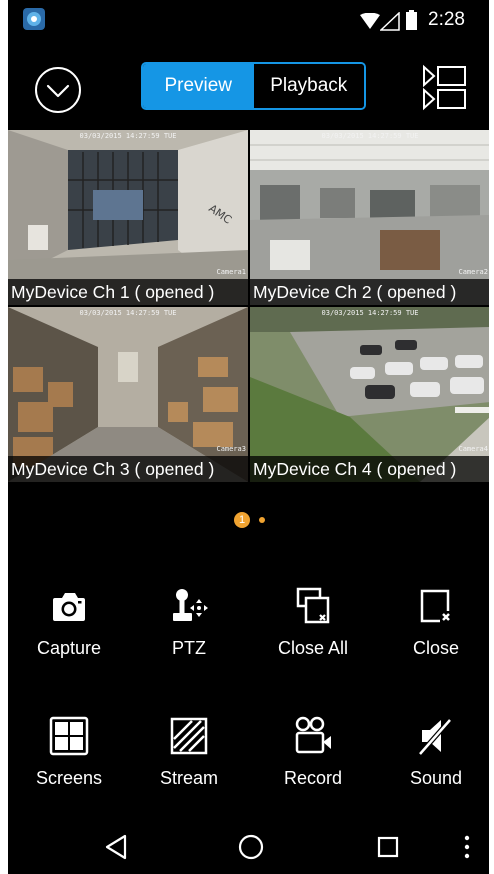  Describe the element at coordinates (467, 847) in the screenshot. I see `more-icon` at that location.